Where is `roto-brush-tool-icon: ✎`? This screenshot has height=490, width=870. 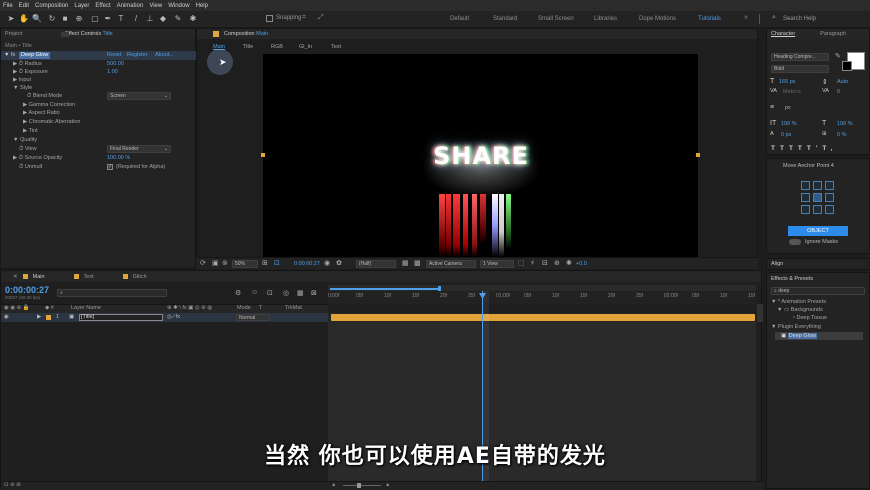 roto-brush-tool-icon: ✎ is located at coordinates (178, 19).